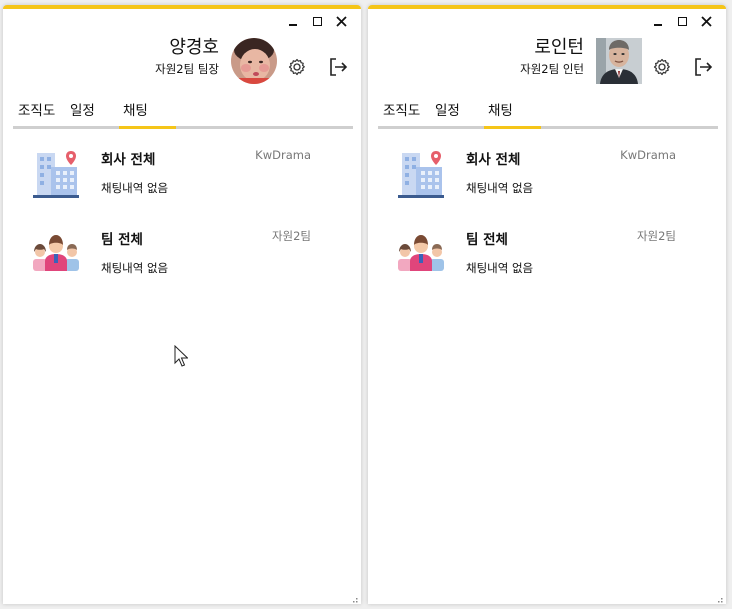 The image size is (732, 609). Describe the element at coordinates (194, 47) in the screenshot. I see `user-name: 양경호` at that location.